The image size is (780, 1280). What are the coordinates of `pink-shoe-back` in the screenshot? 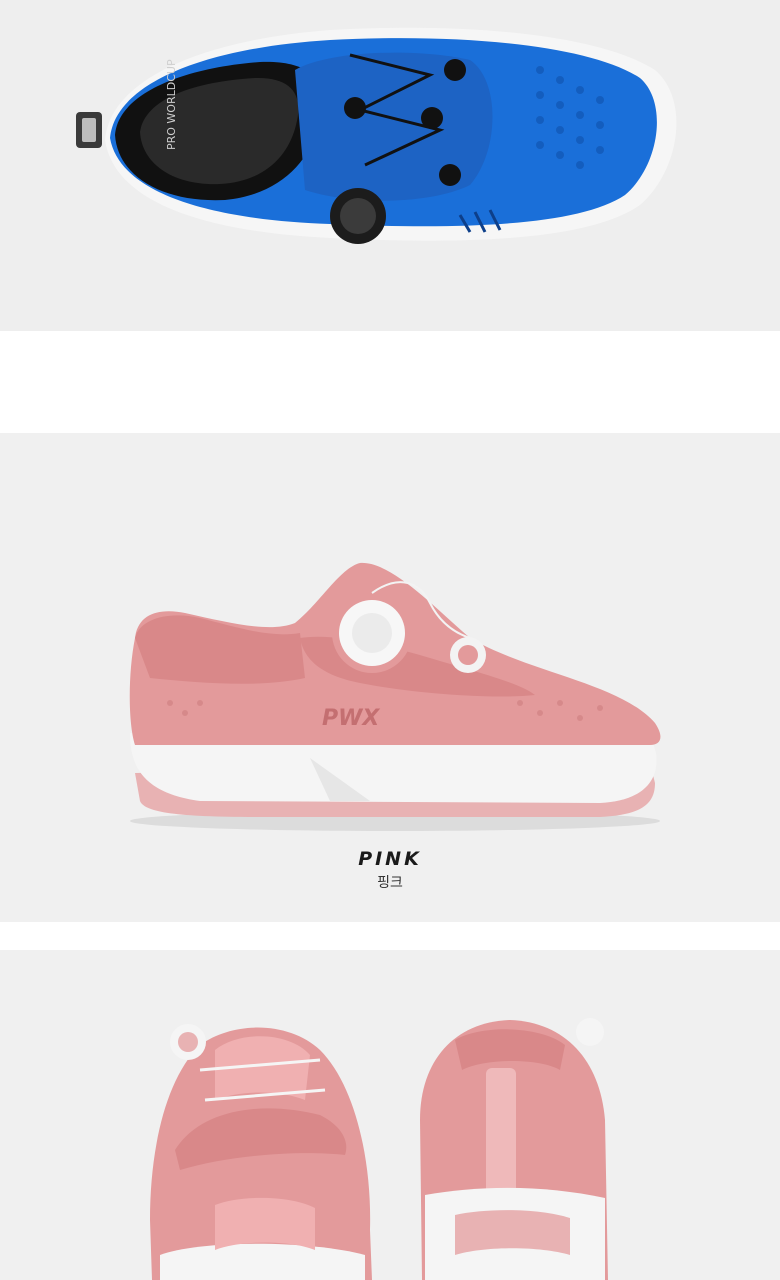 It's located at (514, 1149).